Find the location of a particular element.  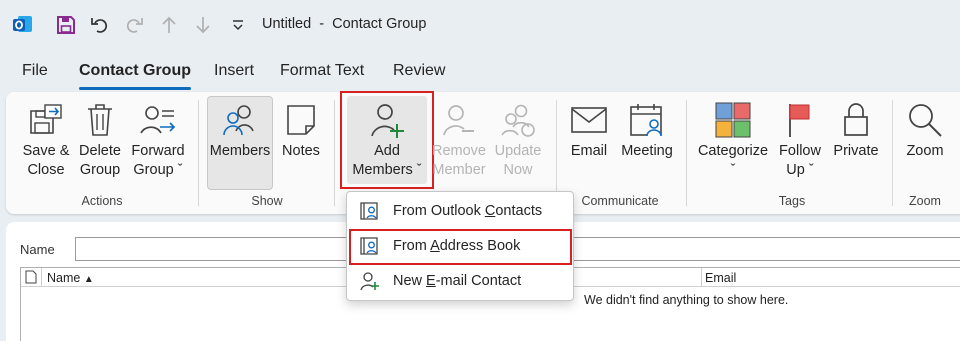

update-now-label-1: Update is located at coordinates (518, 151).